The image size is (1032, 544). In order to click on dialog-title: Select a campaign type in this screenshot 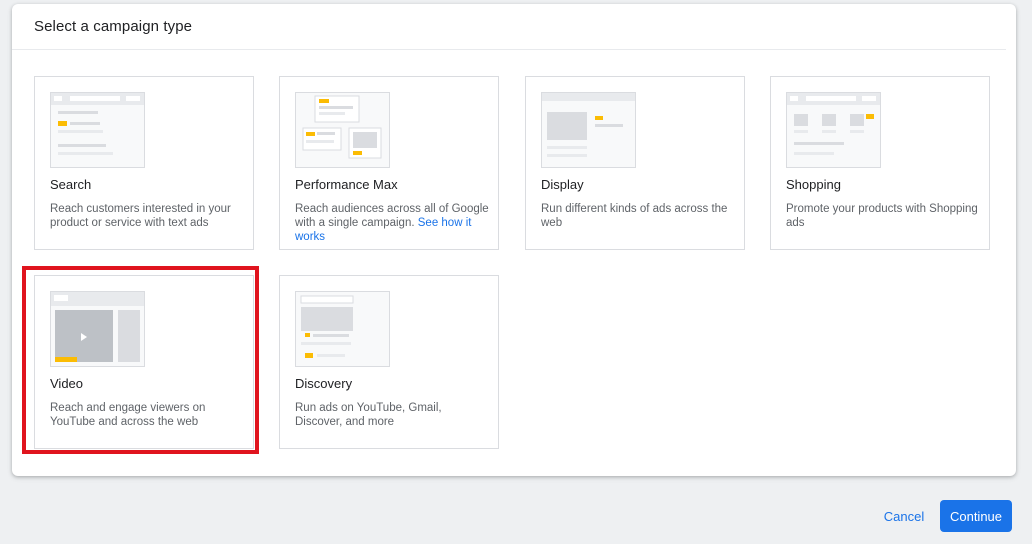, I will do `click(113, 26)`.